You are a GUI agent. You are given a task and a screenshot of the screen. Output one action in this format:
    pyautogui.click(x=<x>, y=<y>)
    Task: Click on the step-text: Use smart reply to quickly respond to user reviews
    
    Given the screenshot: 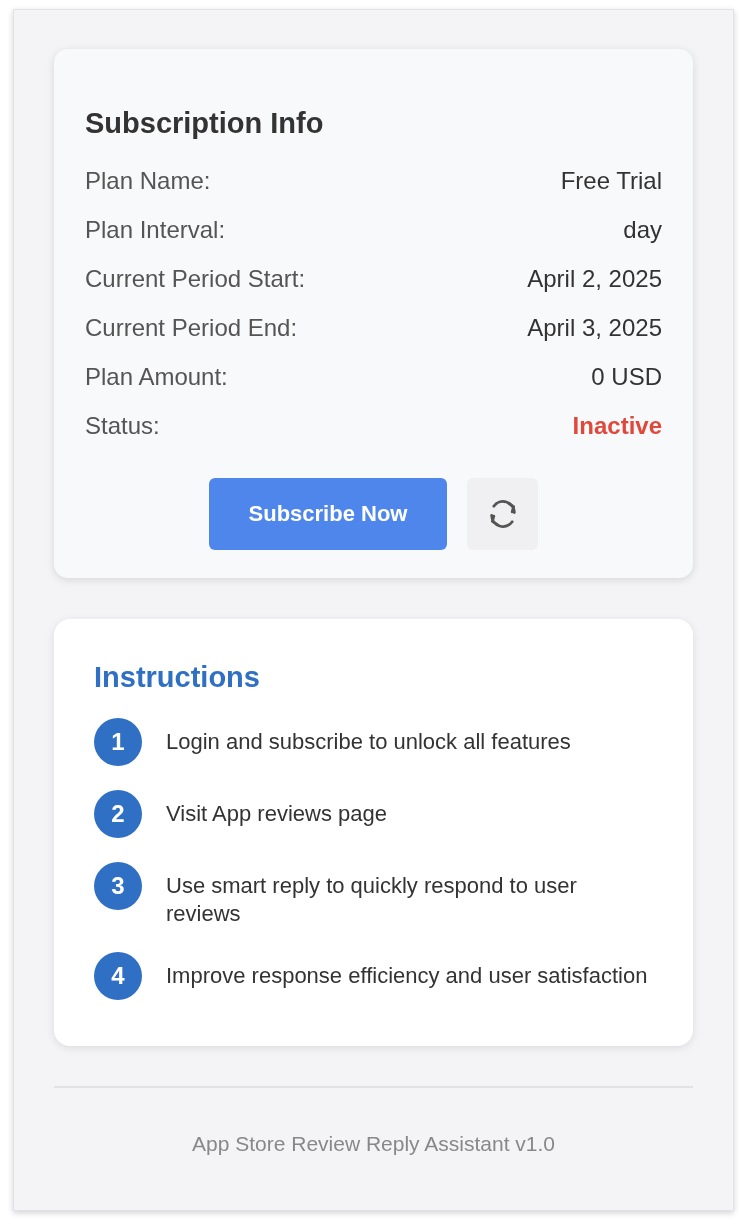 What is the action you would take?
    pyautogui.click(x=372, y=900)
    